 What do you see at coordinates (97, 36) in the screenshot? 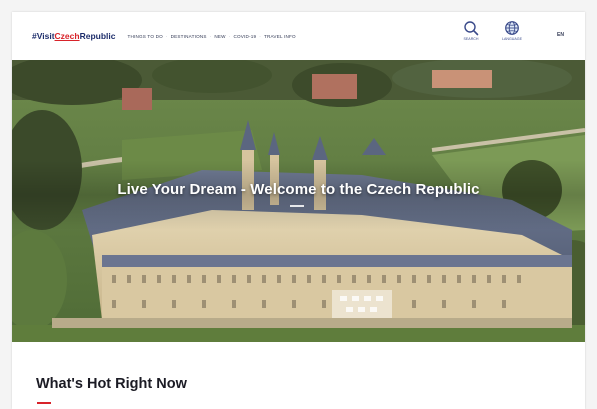
I see `logo-text-republic: Republic` at bounding box center [97, 36].